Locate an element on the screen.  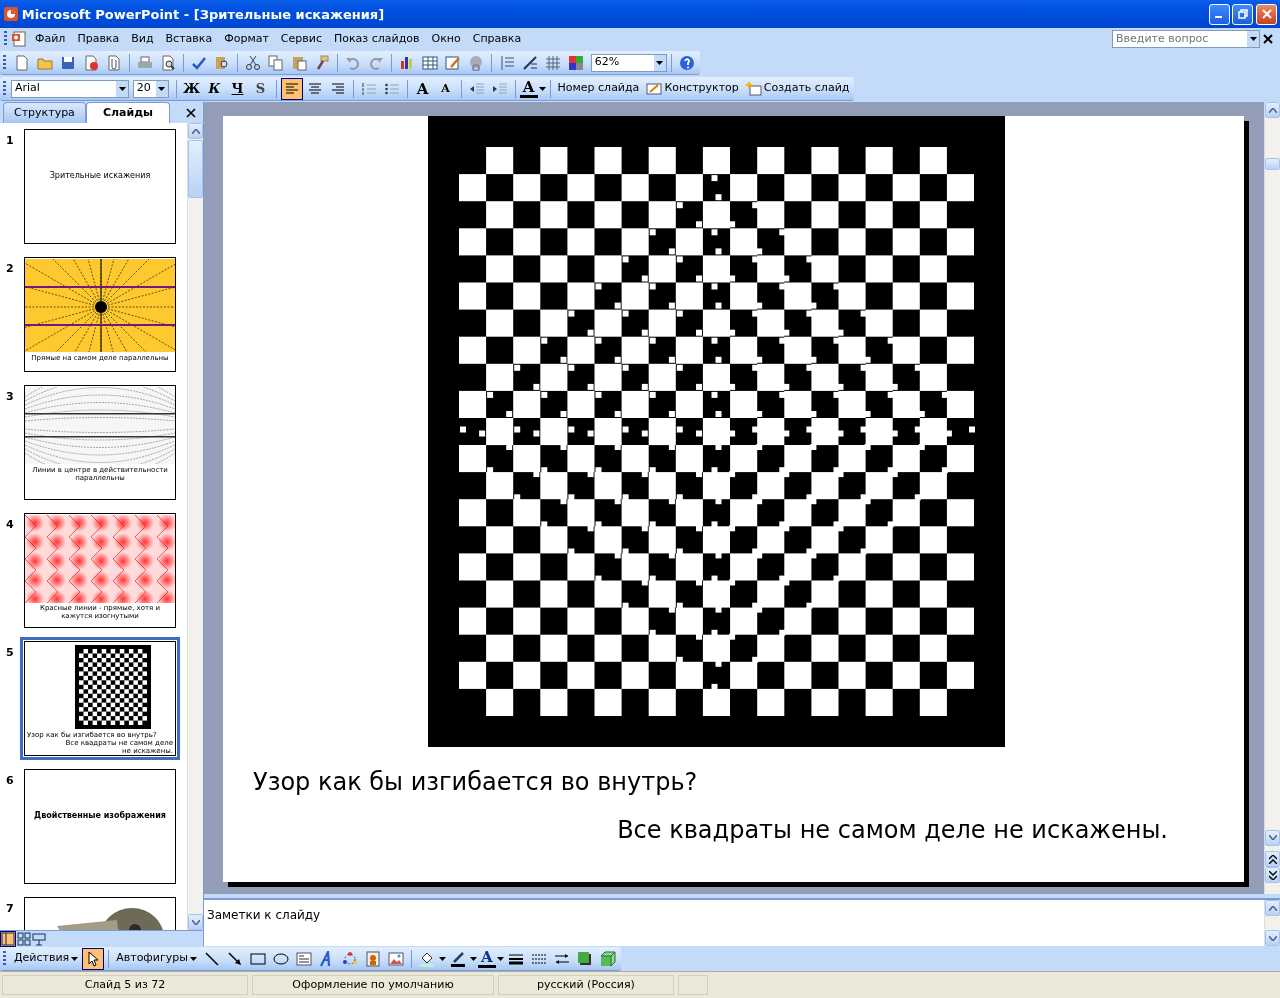
help-search-field: Введите вопрос is located at coordinates (1186, 39).